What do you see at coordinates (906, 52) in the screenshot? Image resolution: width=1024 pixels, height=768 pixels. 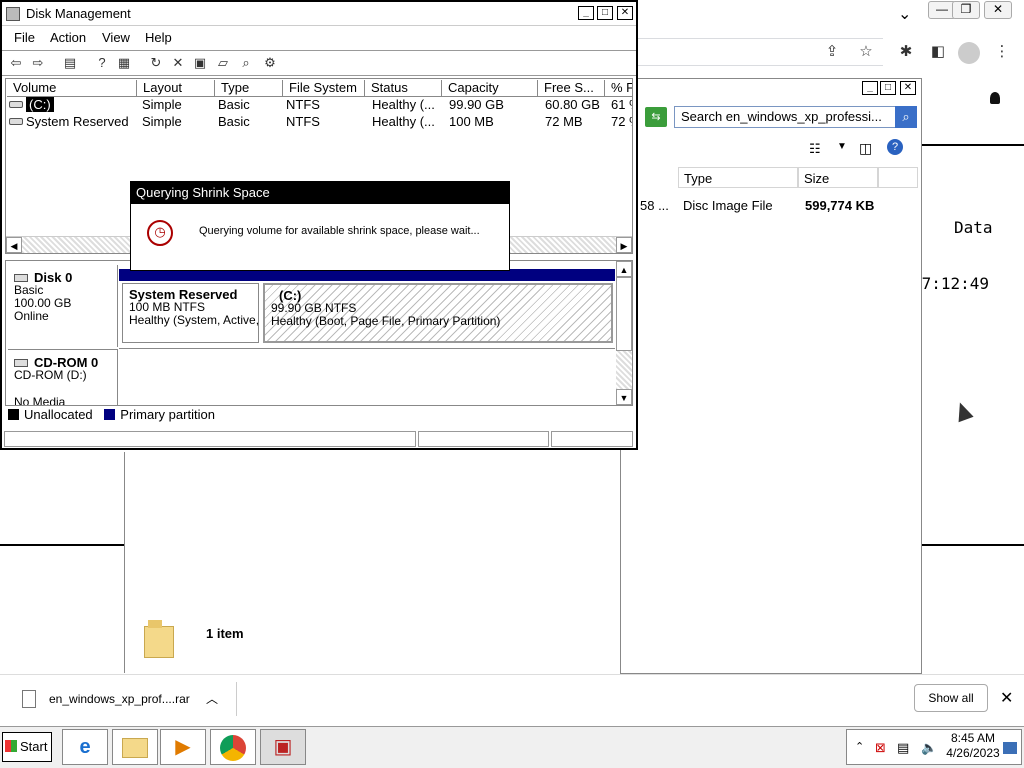 I see `extensions-icon: ✱` at bounding box center [906, 52].